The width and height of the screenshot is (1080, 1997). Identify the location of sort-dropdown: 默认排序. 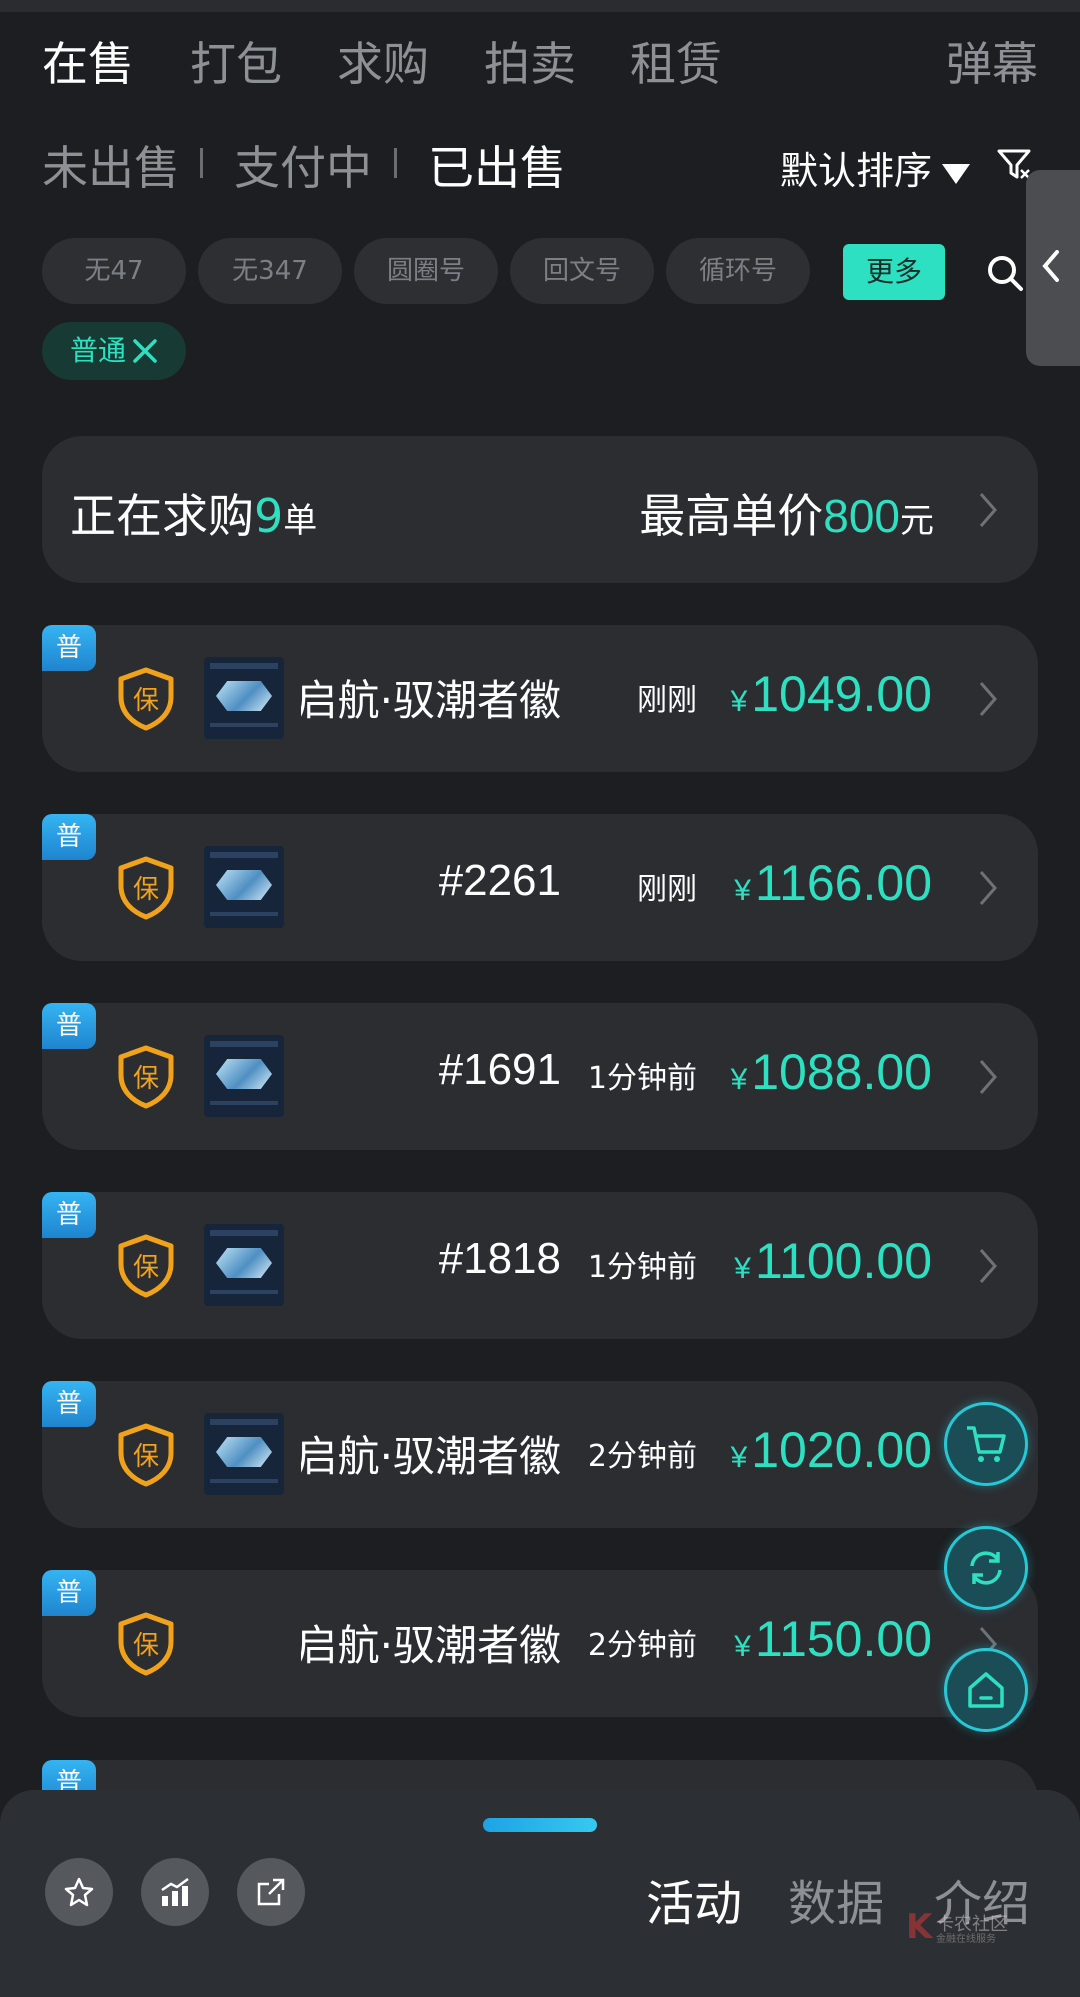
(875, 167).